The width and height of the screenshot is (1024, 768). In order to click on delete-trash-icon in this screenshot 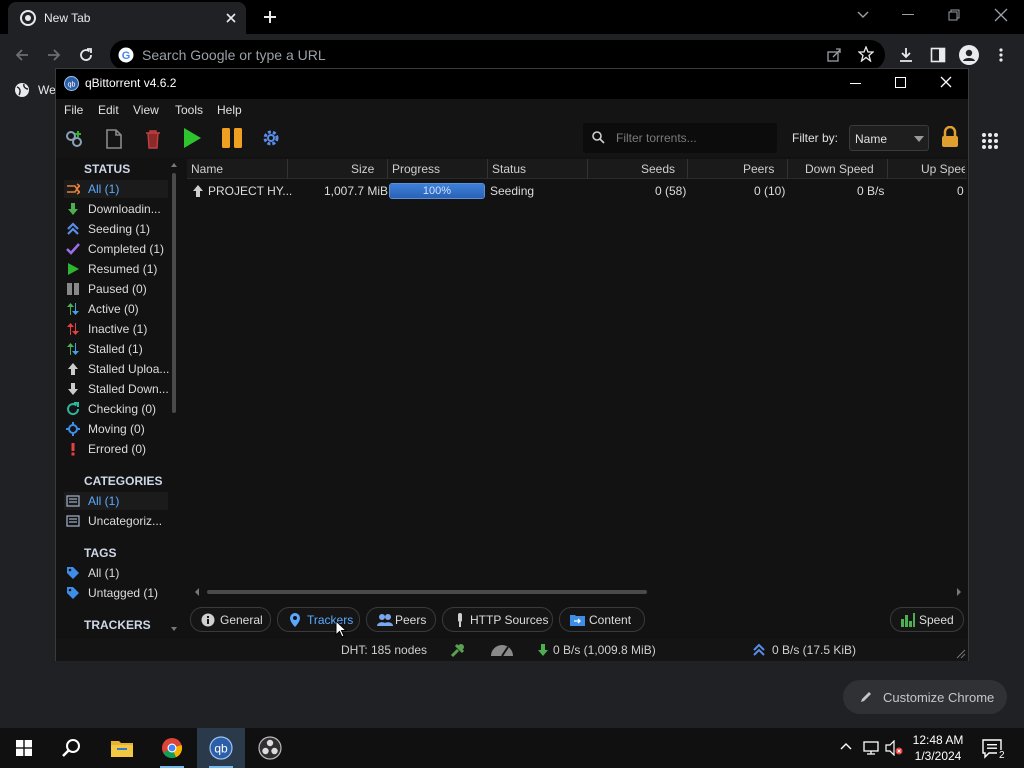, I will do `click(153, 139)`.